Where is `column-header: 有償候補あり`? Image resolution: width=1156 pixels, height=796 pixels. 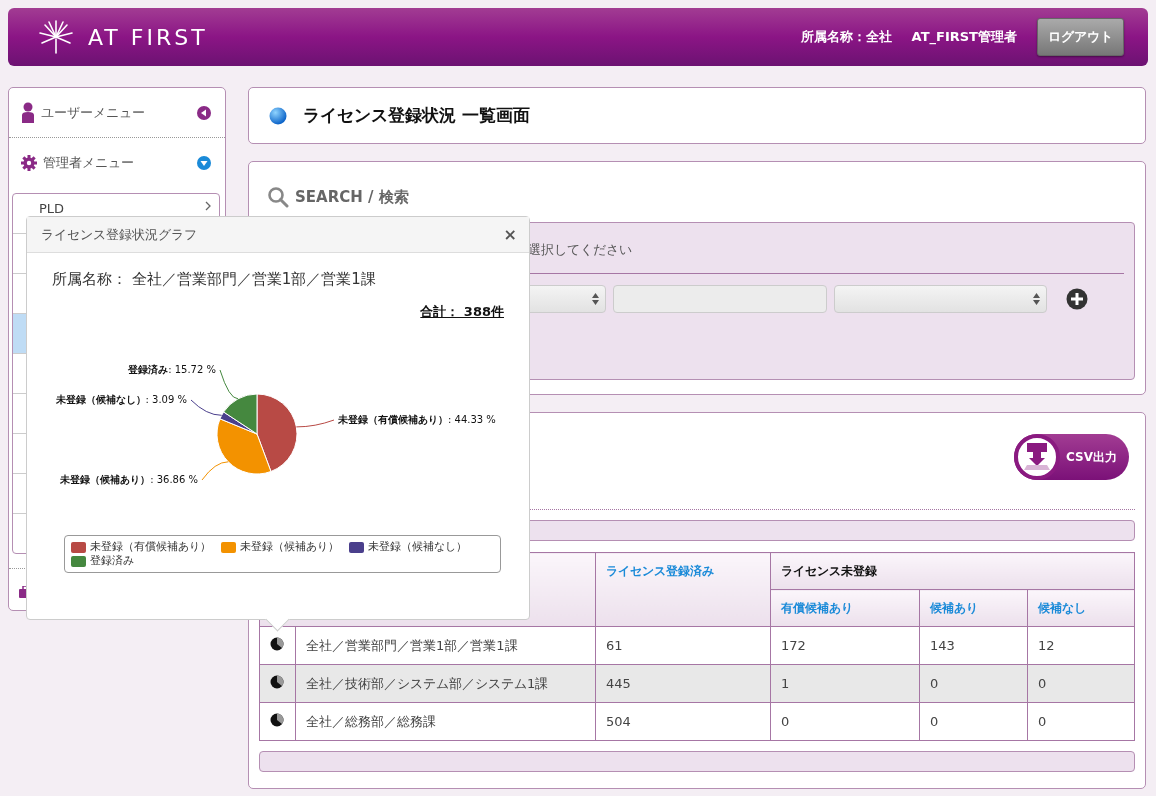 column-header: 有償候補あり is located at coordinates (845, 608).